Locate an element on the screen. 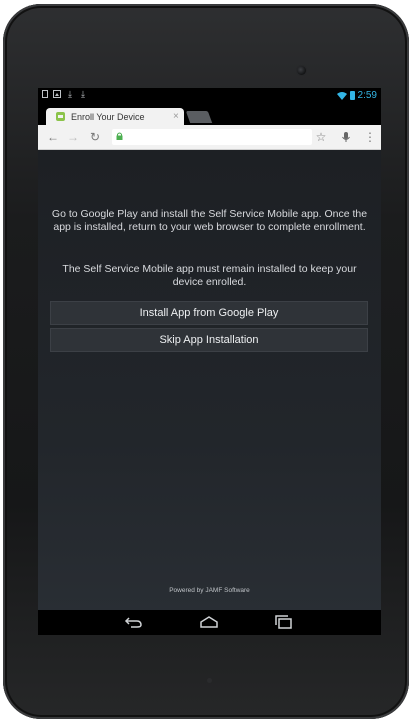 Image resolution: width=412 pixels, height=723 pixels. forward-icon: → is located at coordinates (73, 137).